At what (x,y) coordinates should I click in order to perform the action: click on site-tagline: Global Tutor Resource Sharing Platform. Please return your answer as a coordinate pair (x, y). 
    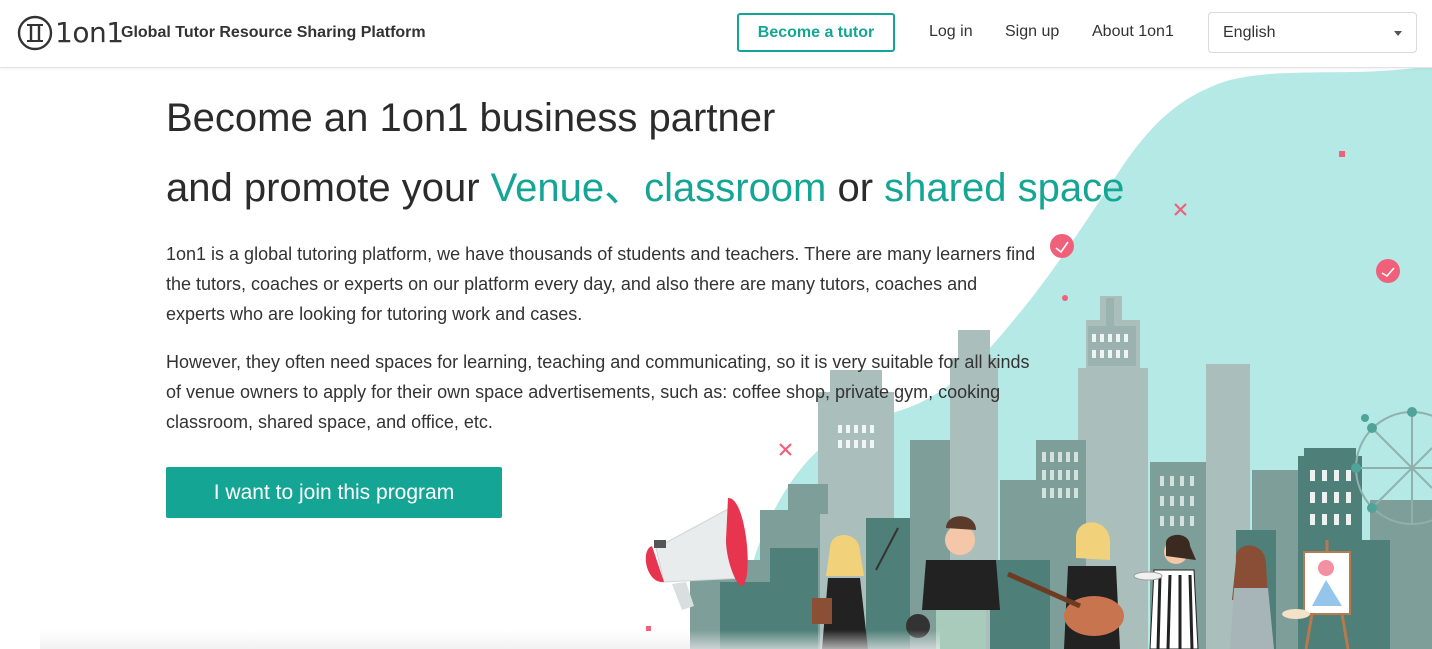
    Looking at the image, I should click on (273, 32).